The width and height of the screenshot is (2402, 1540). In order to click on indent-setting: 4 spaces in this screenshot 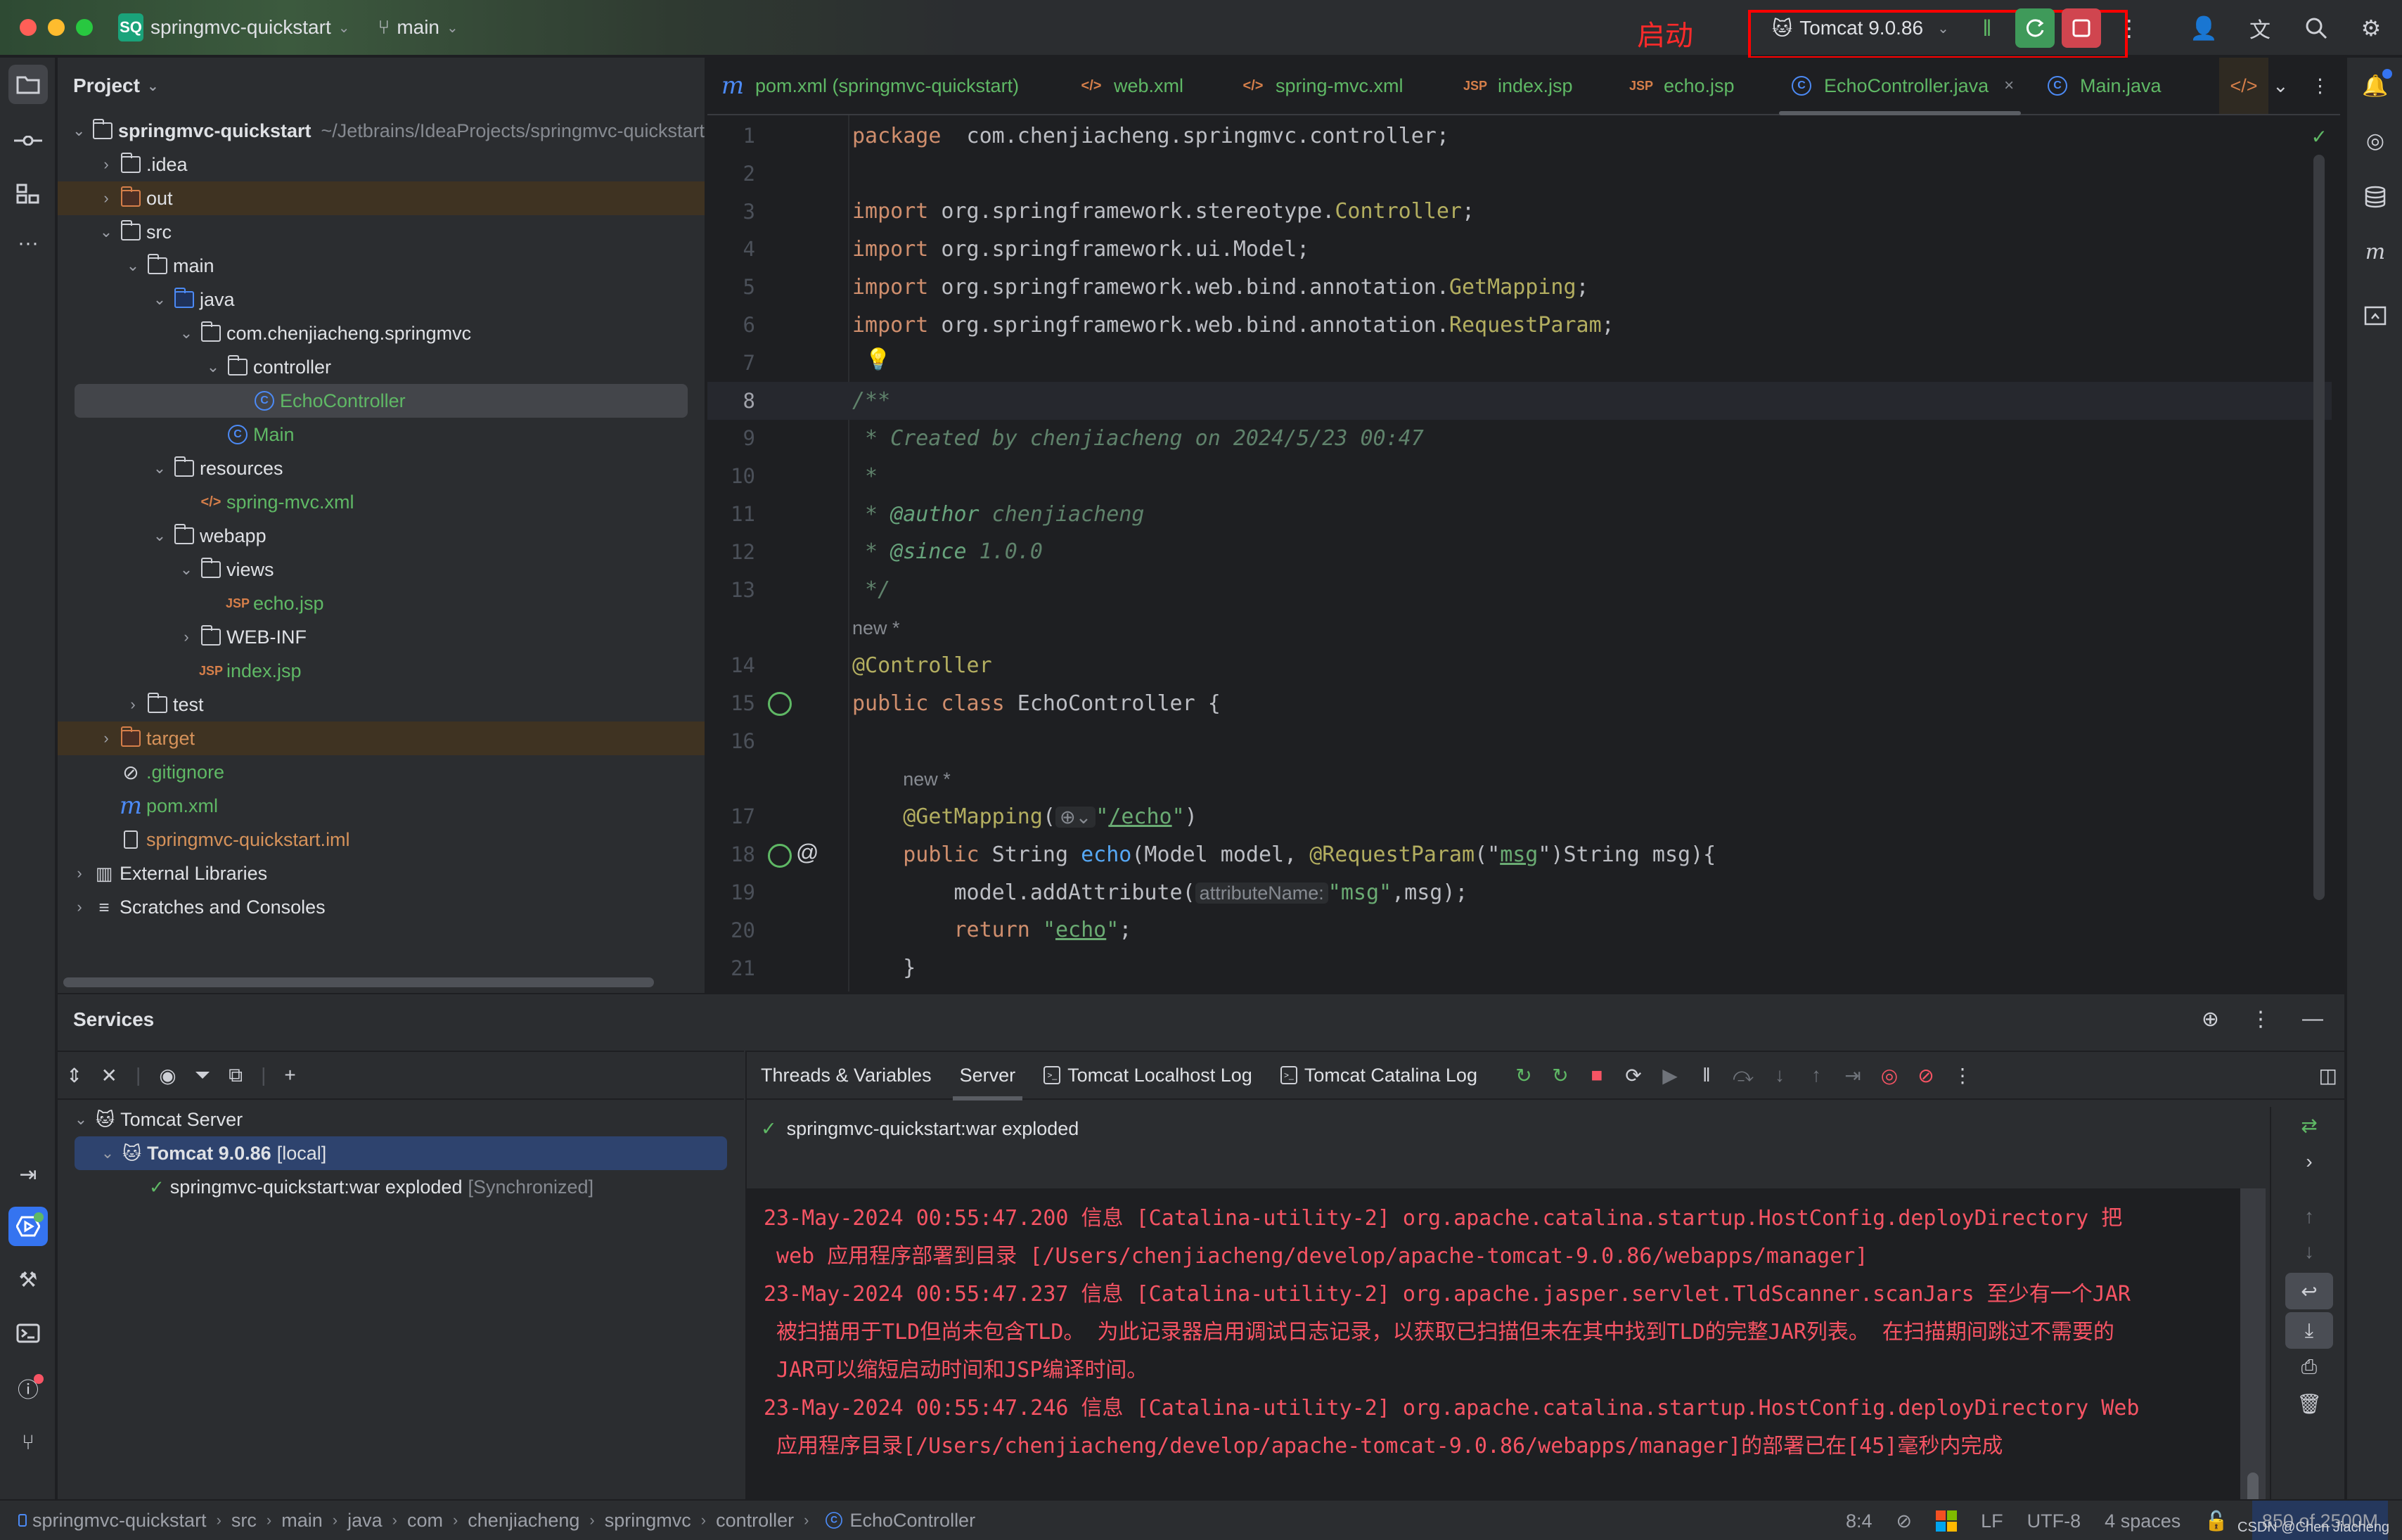, I will do `click(2143, 1521)`.